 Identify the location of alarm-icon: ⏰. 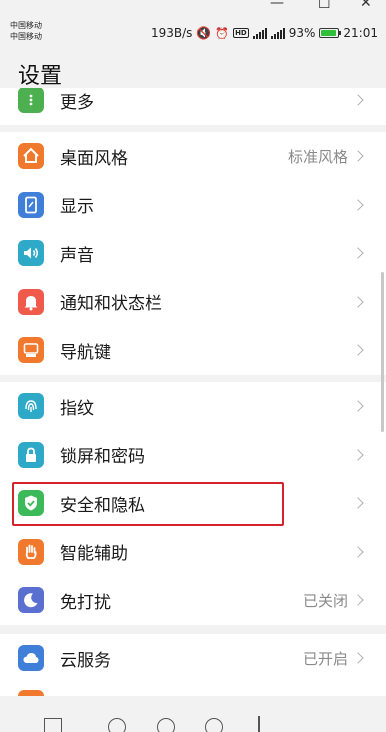
(222, 33).